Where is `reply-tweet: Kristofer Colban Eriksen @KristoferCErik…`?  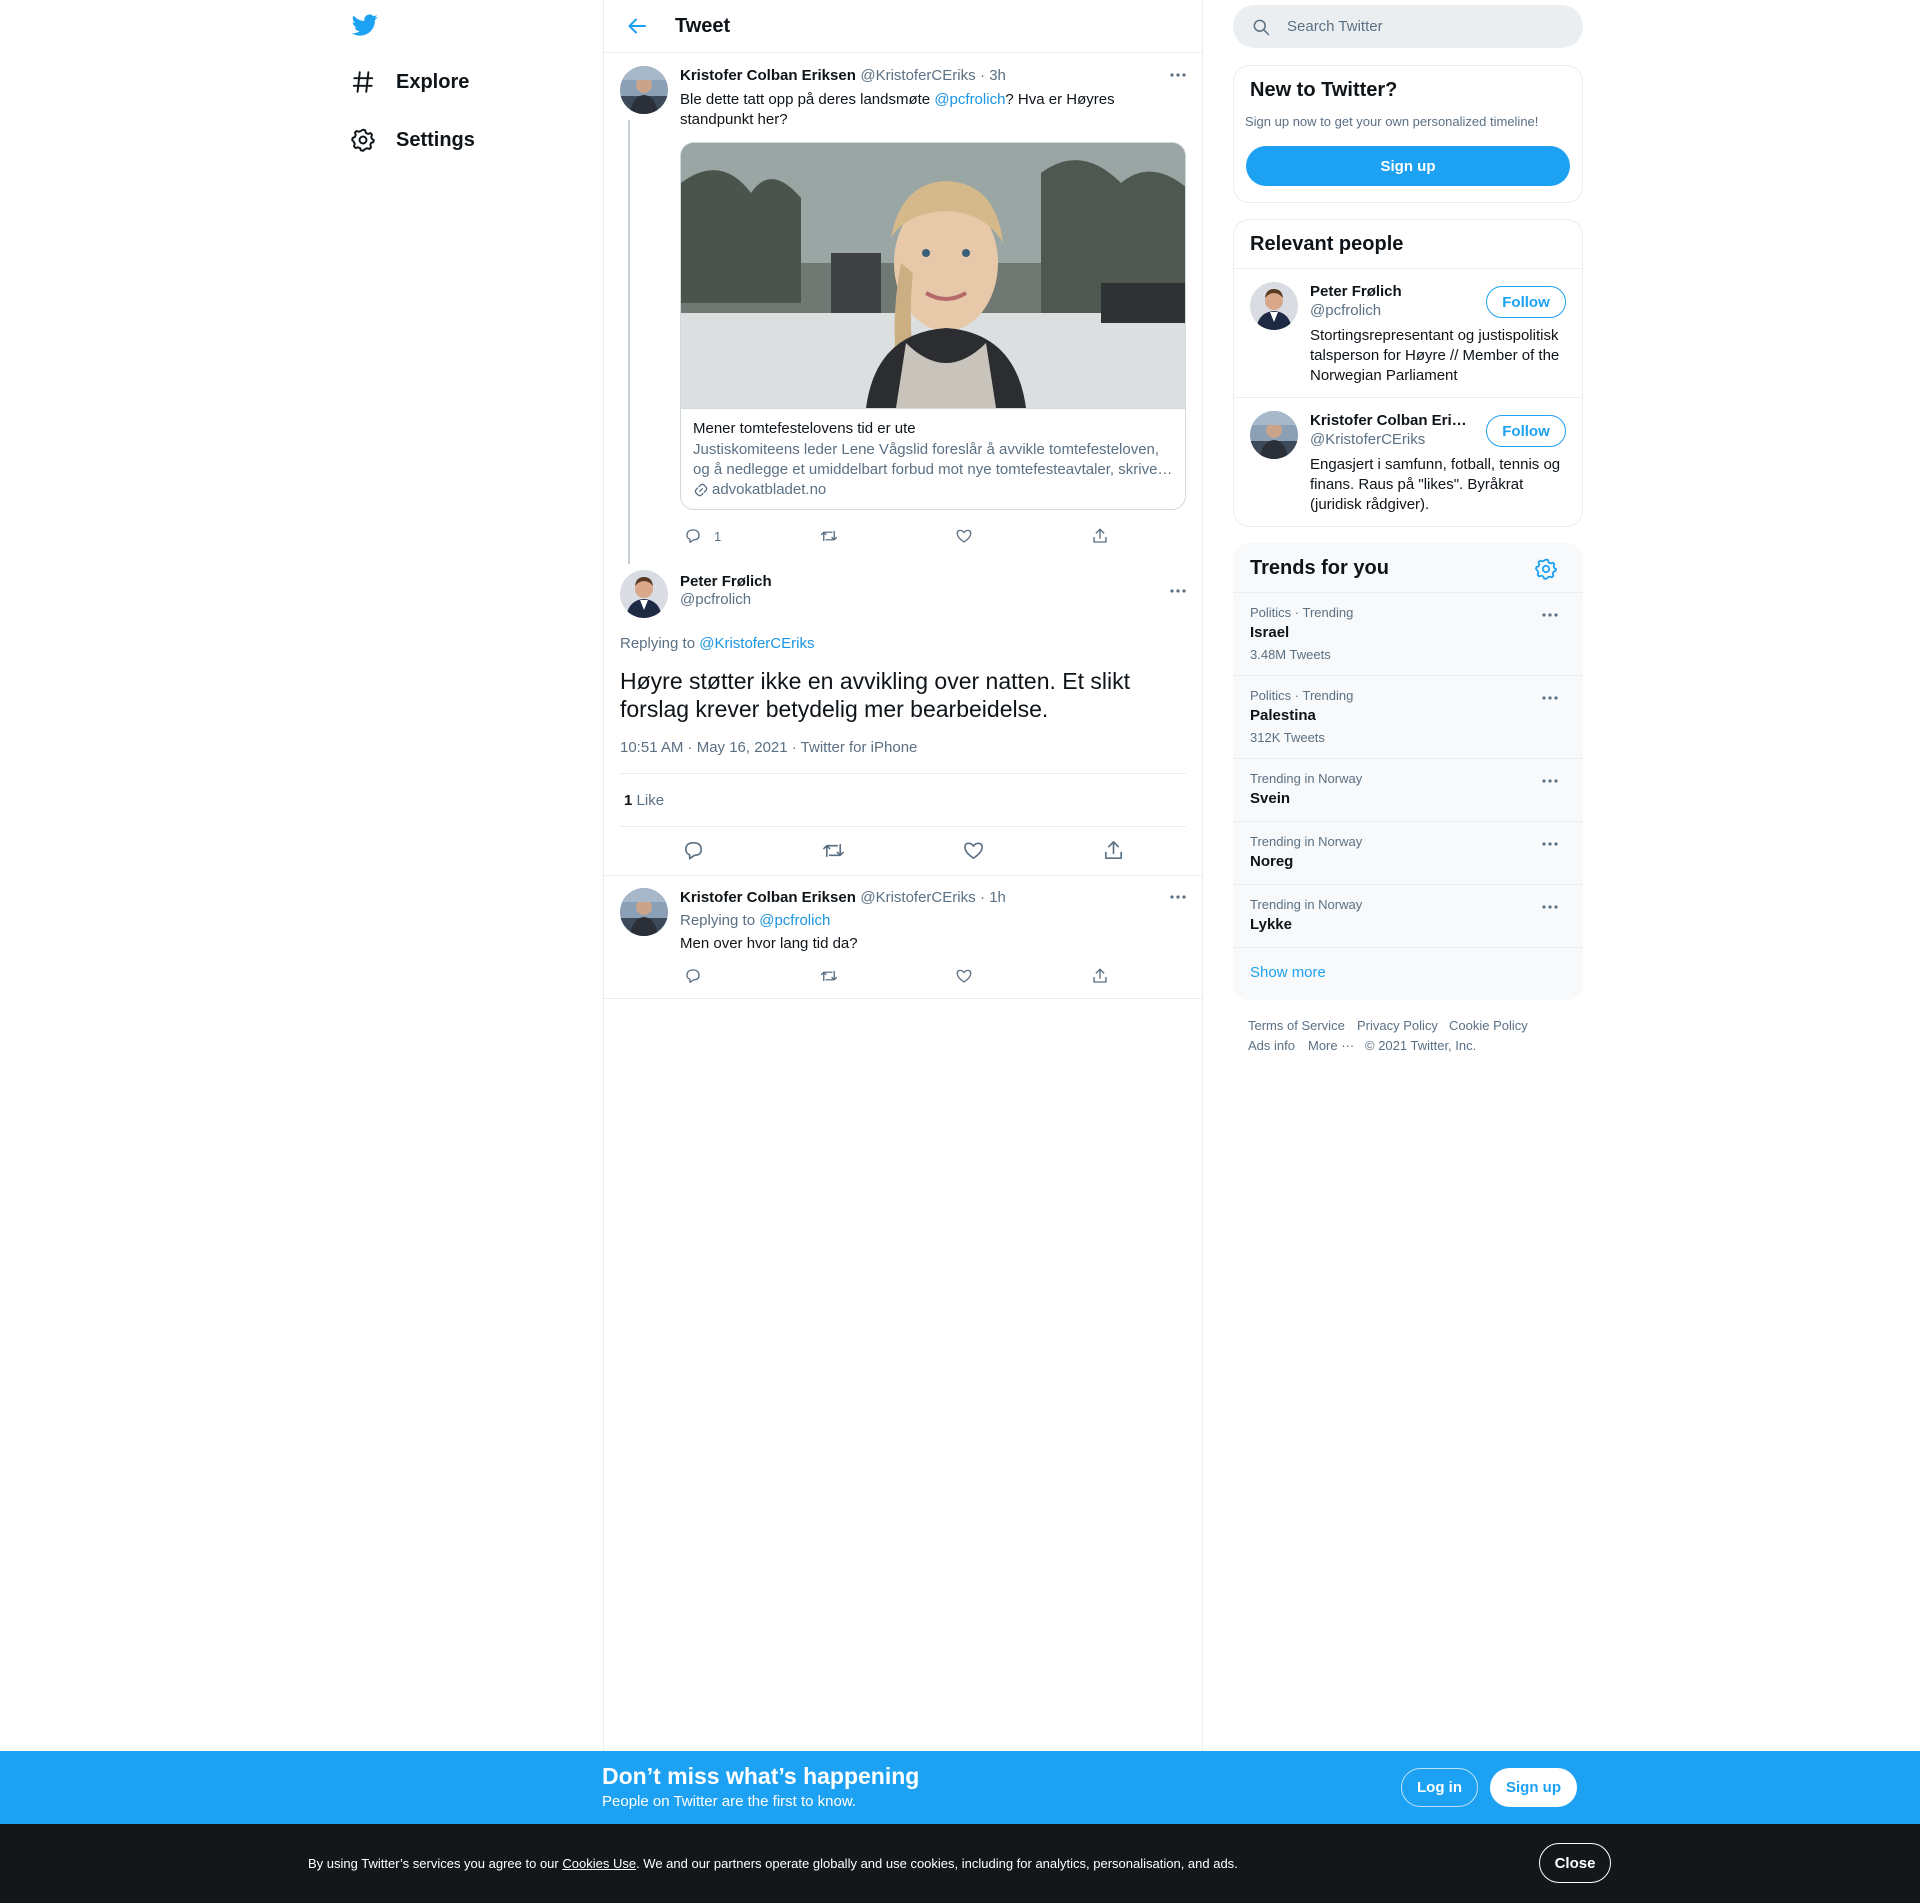
reply-tweet: Kristofer Colban Eriksen @KristoferCErik… is located at coordinates (903, 937).